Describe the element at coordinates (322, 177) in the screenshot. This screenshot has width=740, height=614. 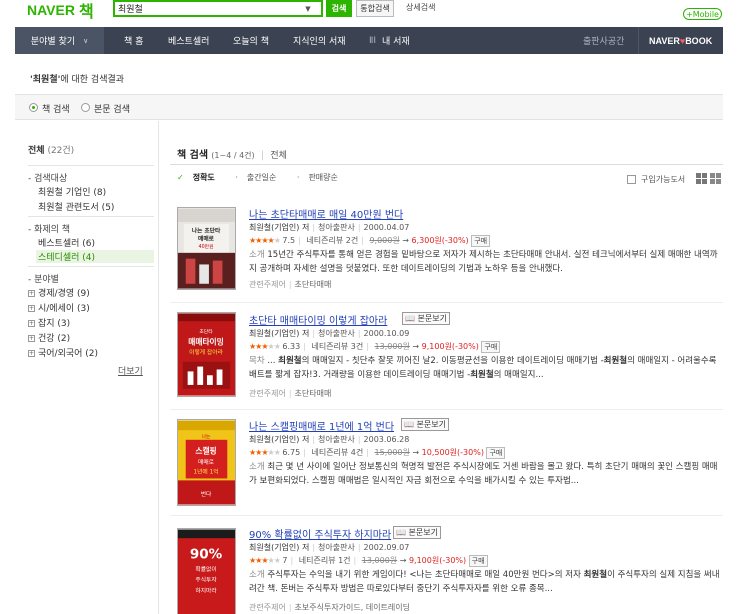
I see `sort-sales: · 판매량순` at that location.